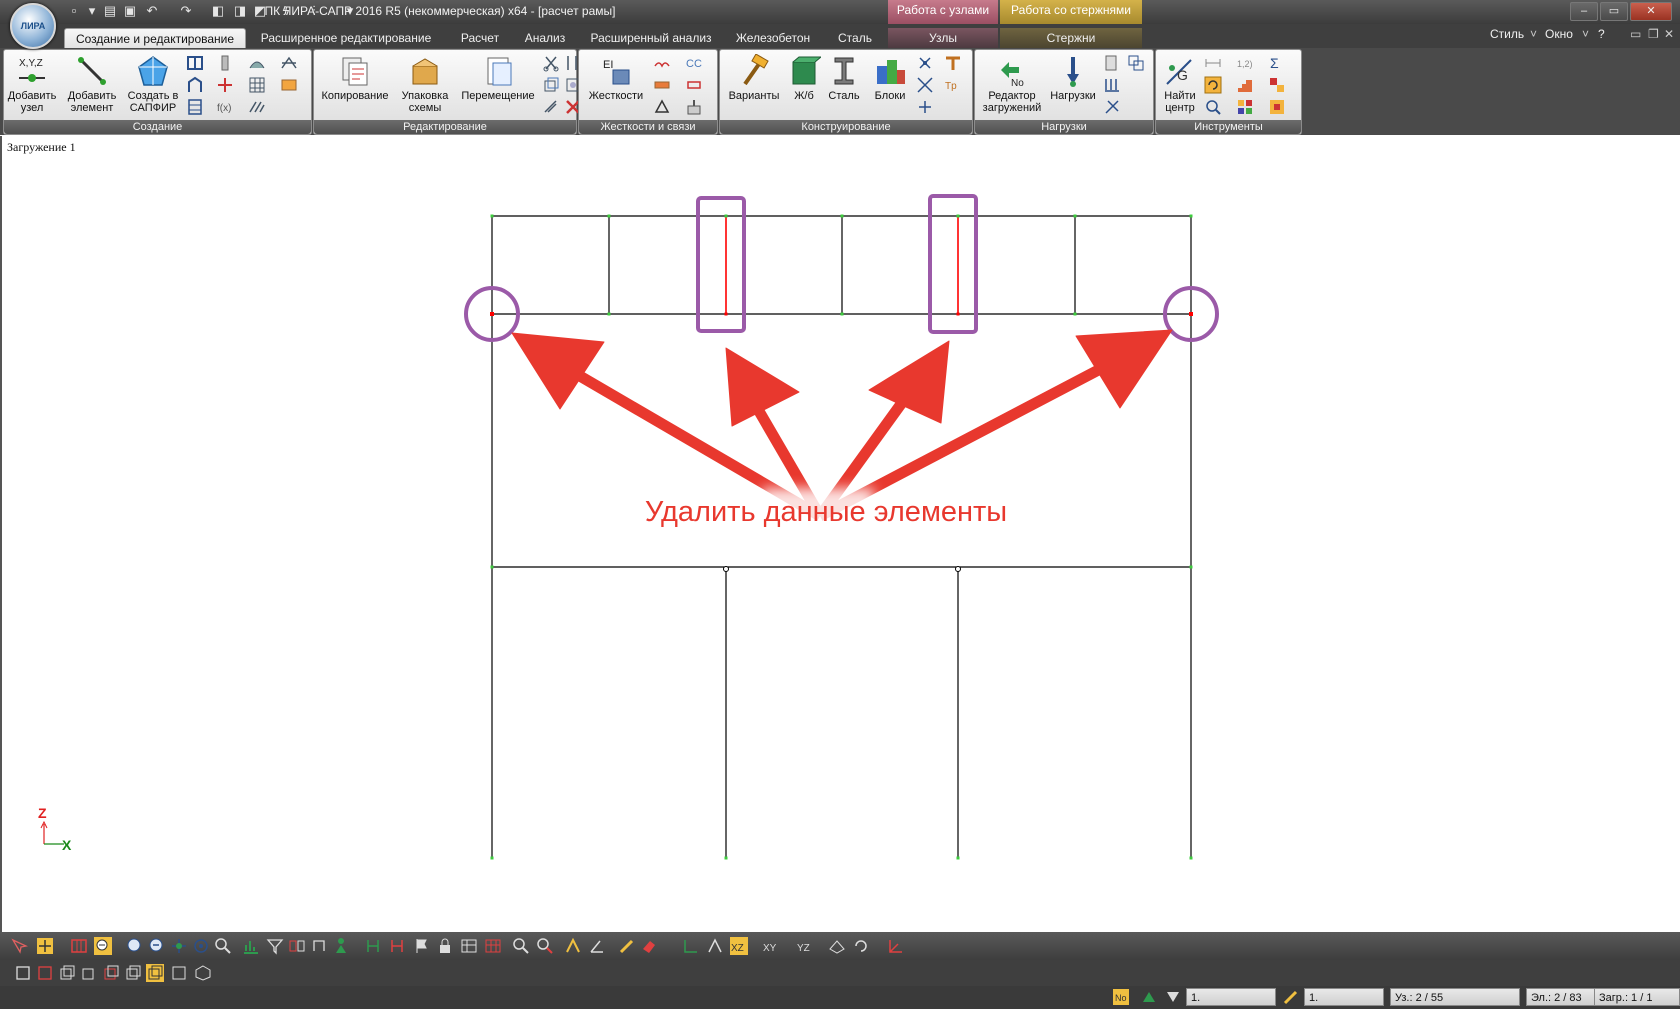 The width and height of the screenshot is (1680, 1009). What do you see at coordinates (251, 946) in the screenshot?
I see `chart-view-icon` at bounding box center [251, 946].